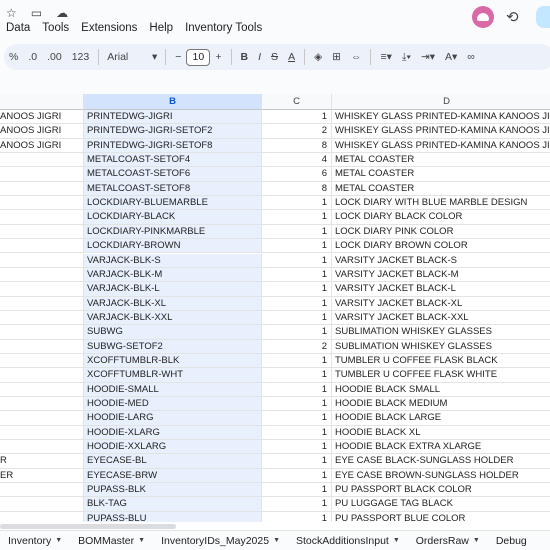  Describe the element at coordinates (441, 331) in the screenshot. I see `cell-d: SUBLIMATION WHISKEY GLASSES` at that location.